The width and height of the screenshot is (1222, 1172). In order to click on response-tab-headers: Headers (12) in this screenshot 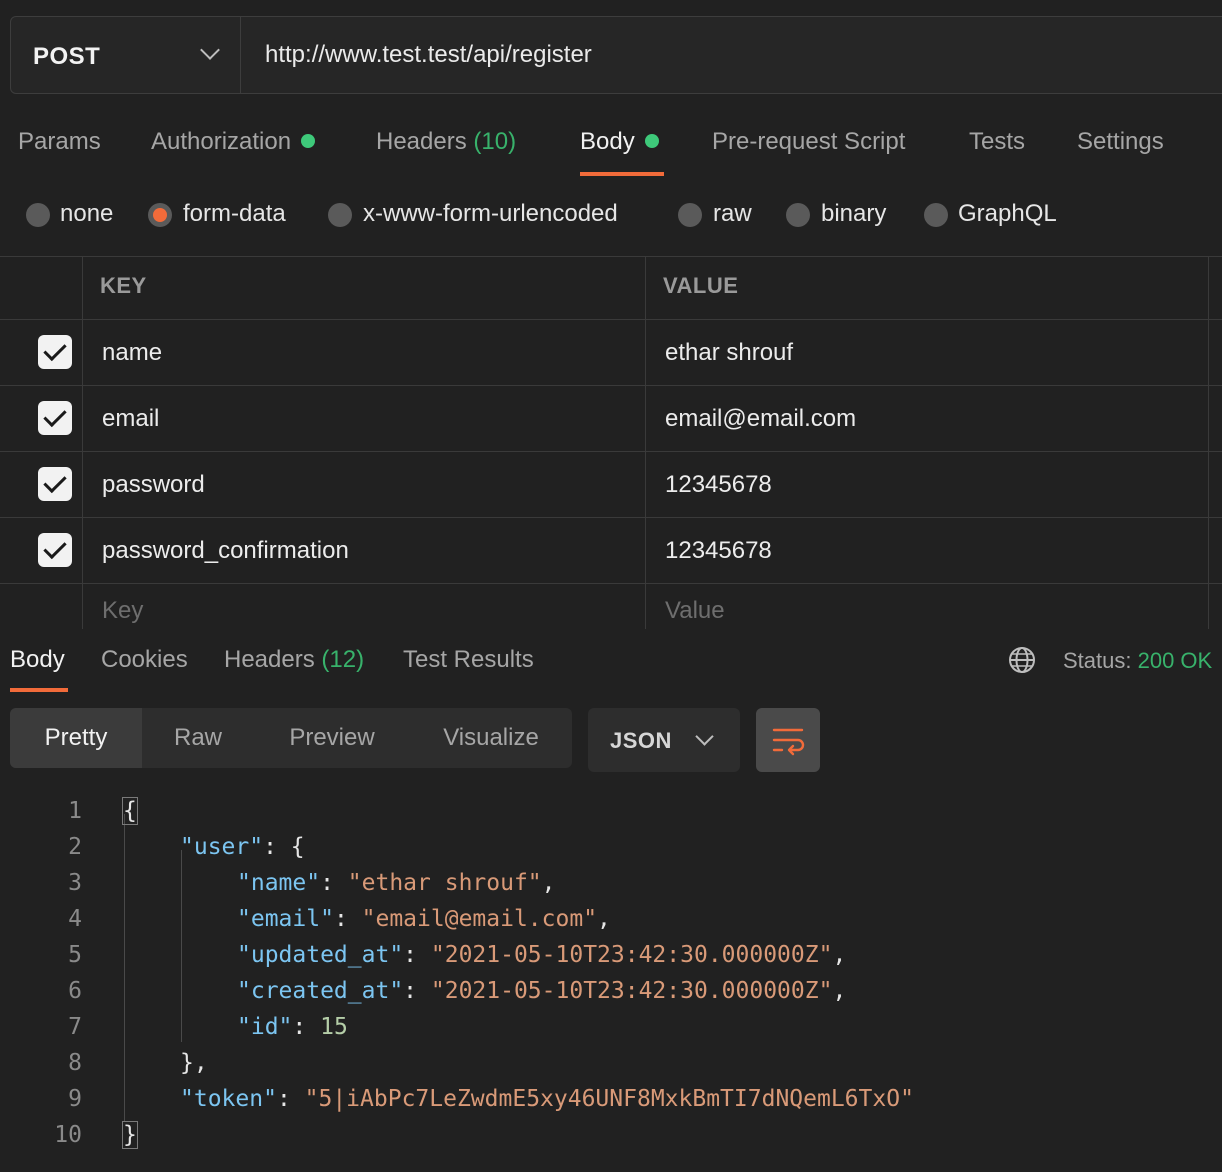, I will do `click(294, 660)`.